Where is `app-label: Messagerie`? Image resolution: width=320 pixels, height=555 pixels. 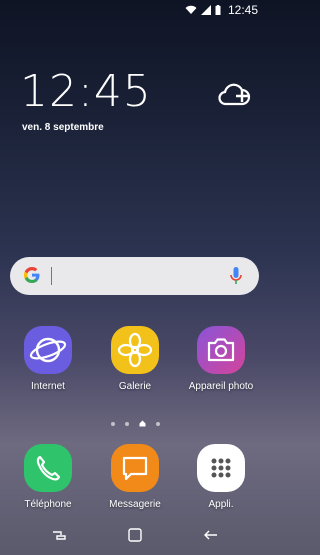 app-label: Messagerie is located at coordinates (135, 504).